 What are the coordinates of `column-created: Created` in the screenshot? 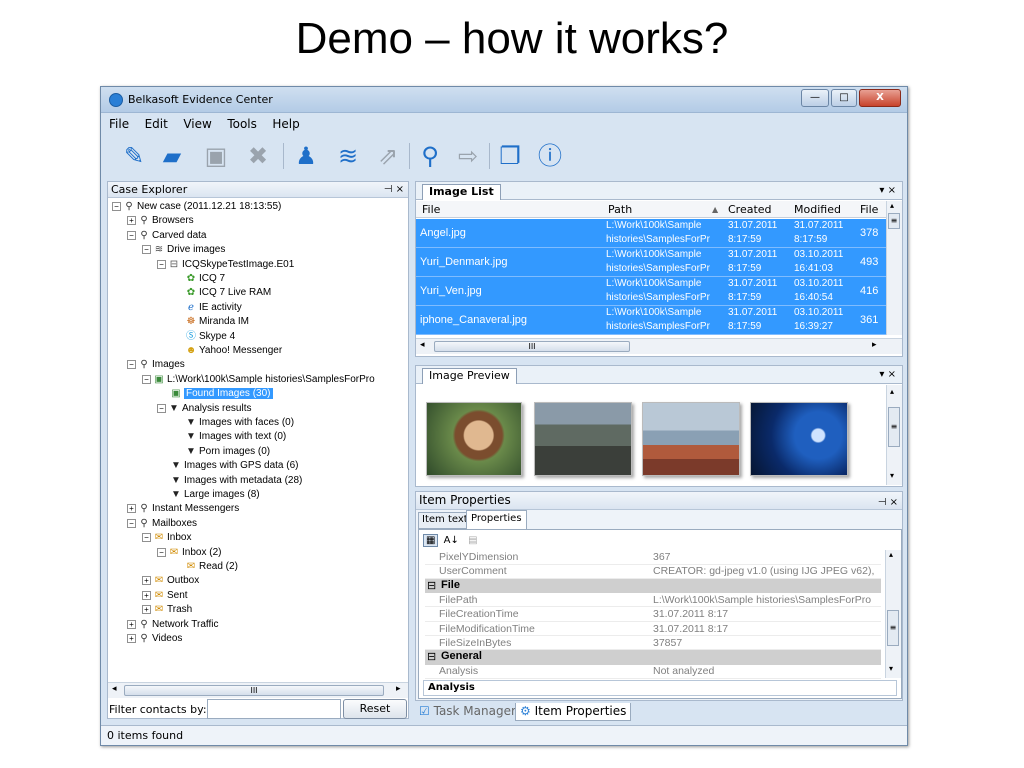 It's located at (750, 209).